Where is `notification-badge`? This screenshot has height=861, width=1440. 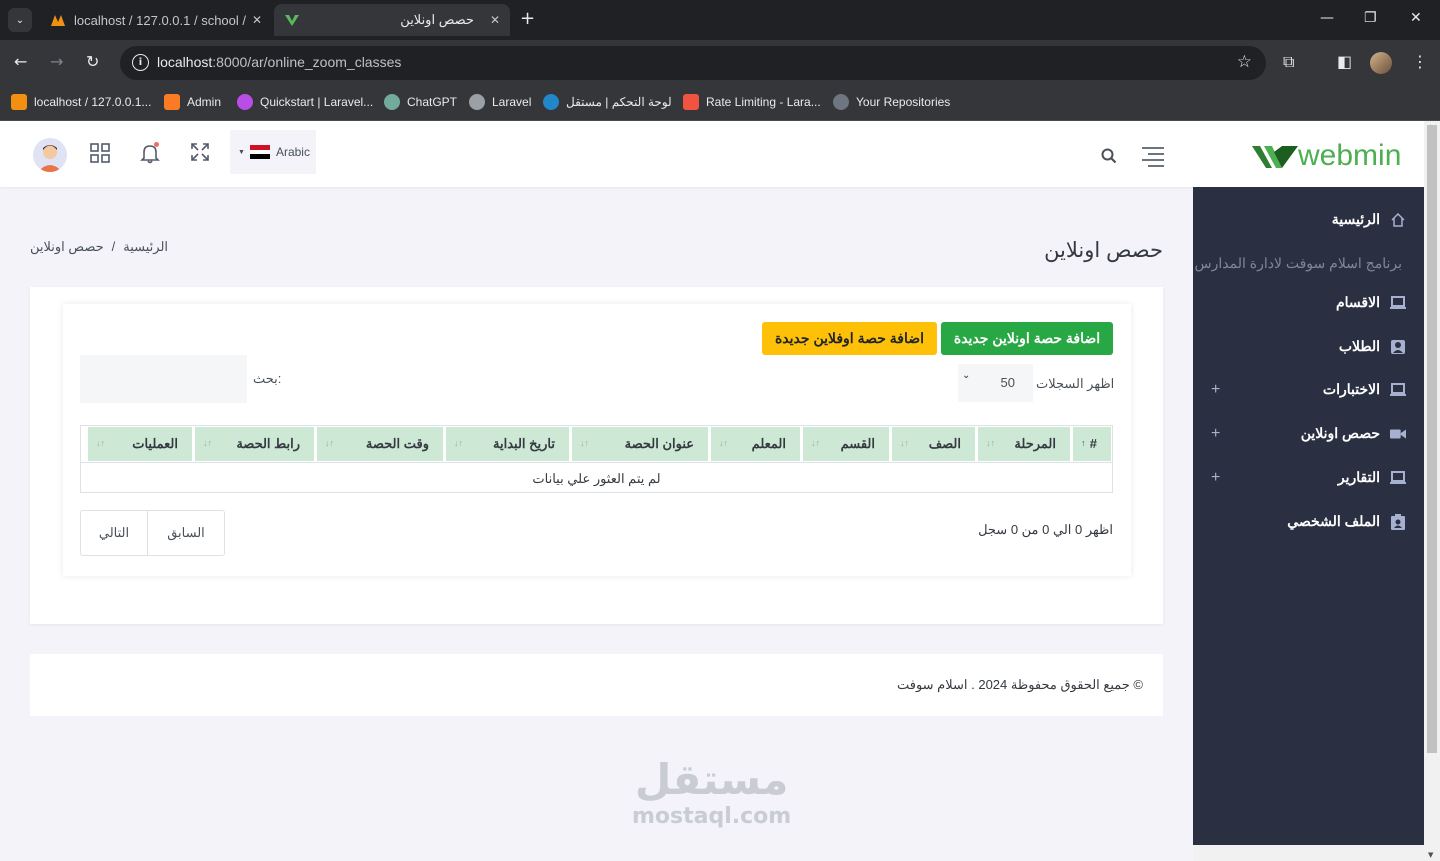
notification-badge is located at coordinates (156, 144).